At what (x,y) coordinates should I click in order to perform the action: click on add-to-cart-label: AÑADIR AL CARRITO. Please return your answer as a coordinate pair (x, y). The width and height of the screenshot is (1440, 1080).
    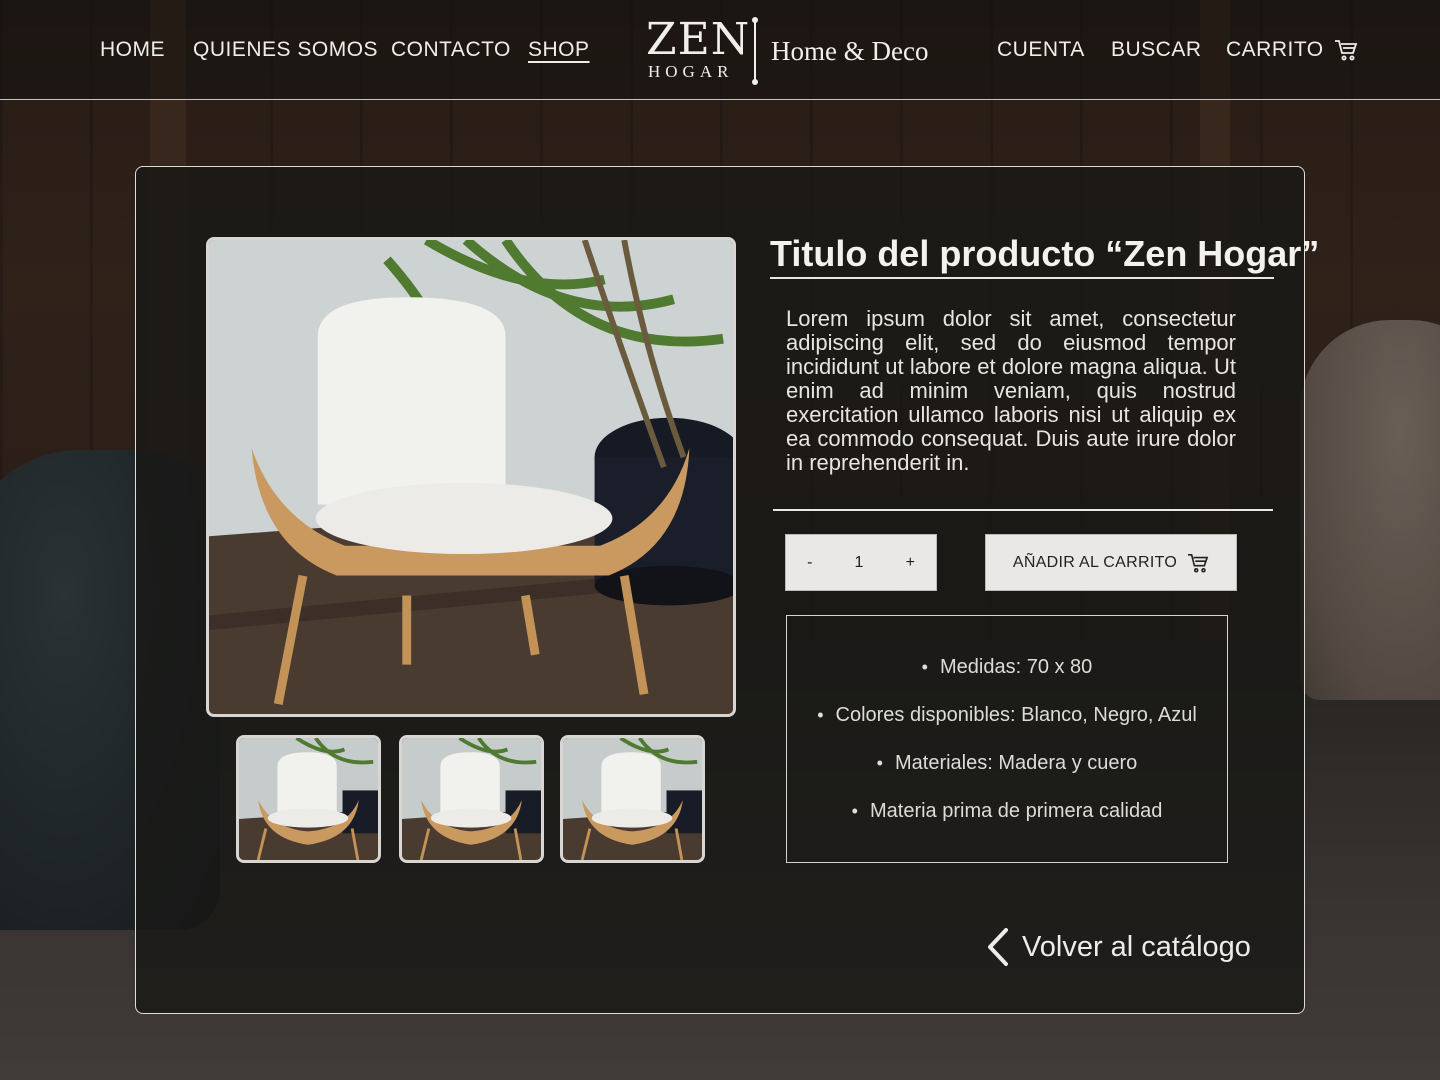
    Looking at the image, I should click on (1095, 562).